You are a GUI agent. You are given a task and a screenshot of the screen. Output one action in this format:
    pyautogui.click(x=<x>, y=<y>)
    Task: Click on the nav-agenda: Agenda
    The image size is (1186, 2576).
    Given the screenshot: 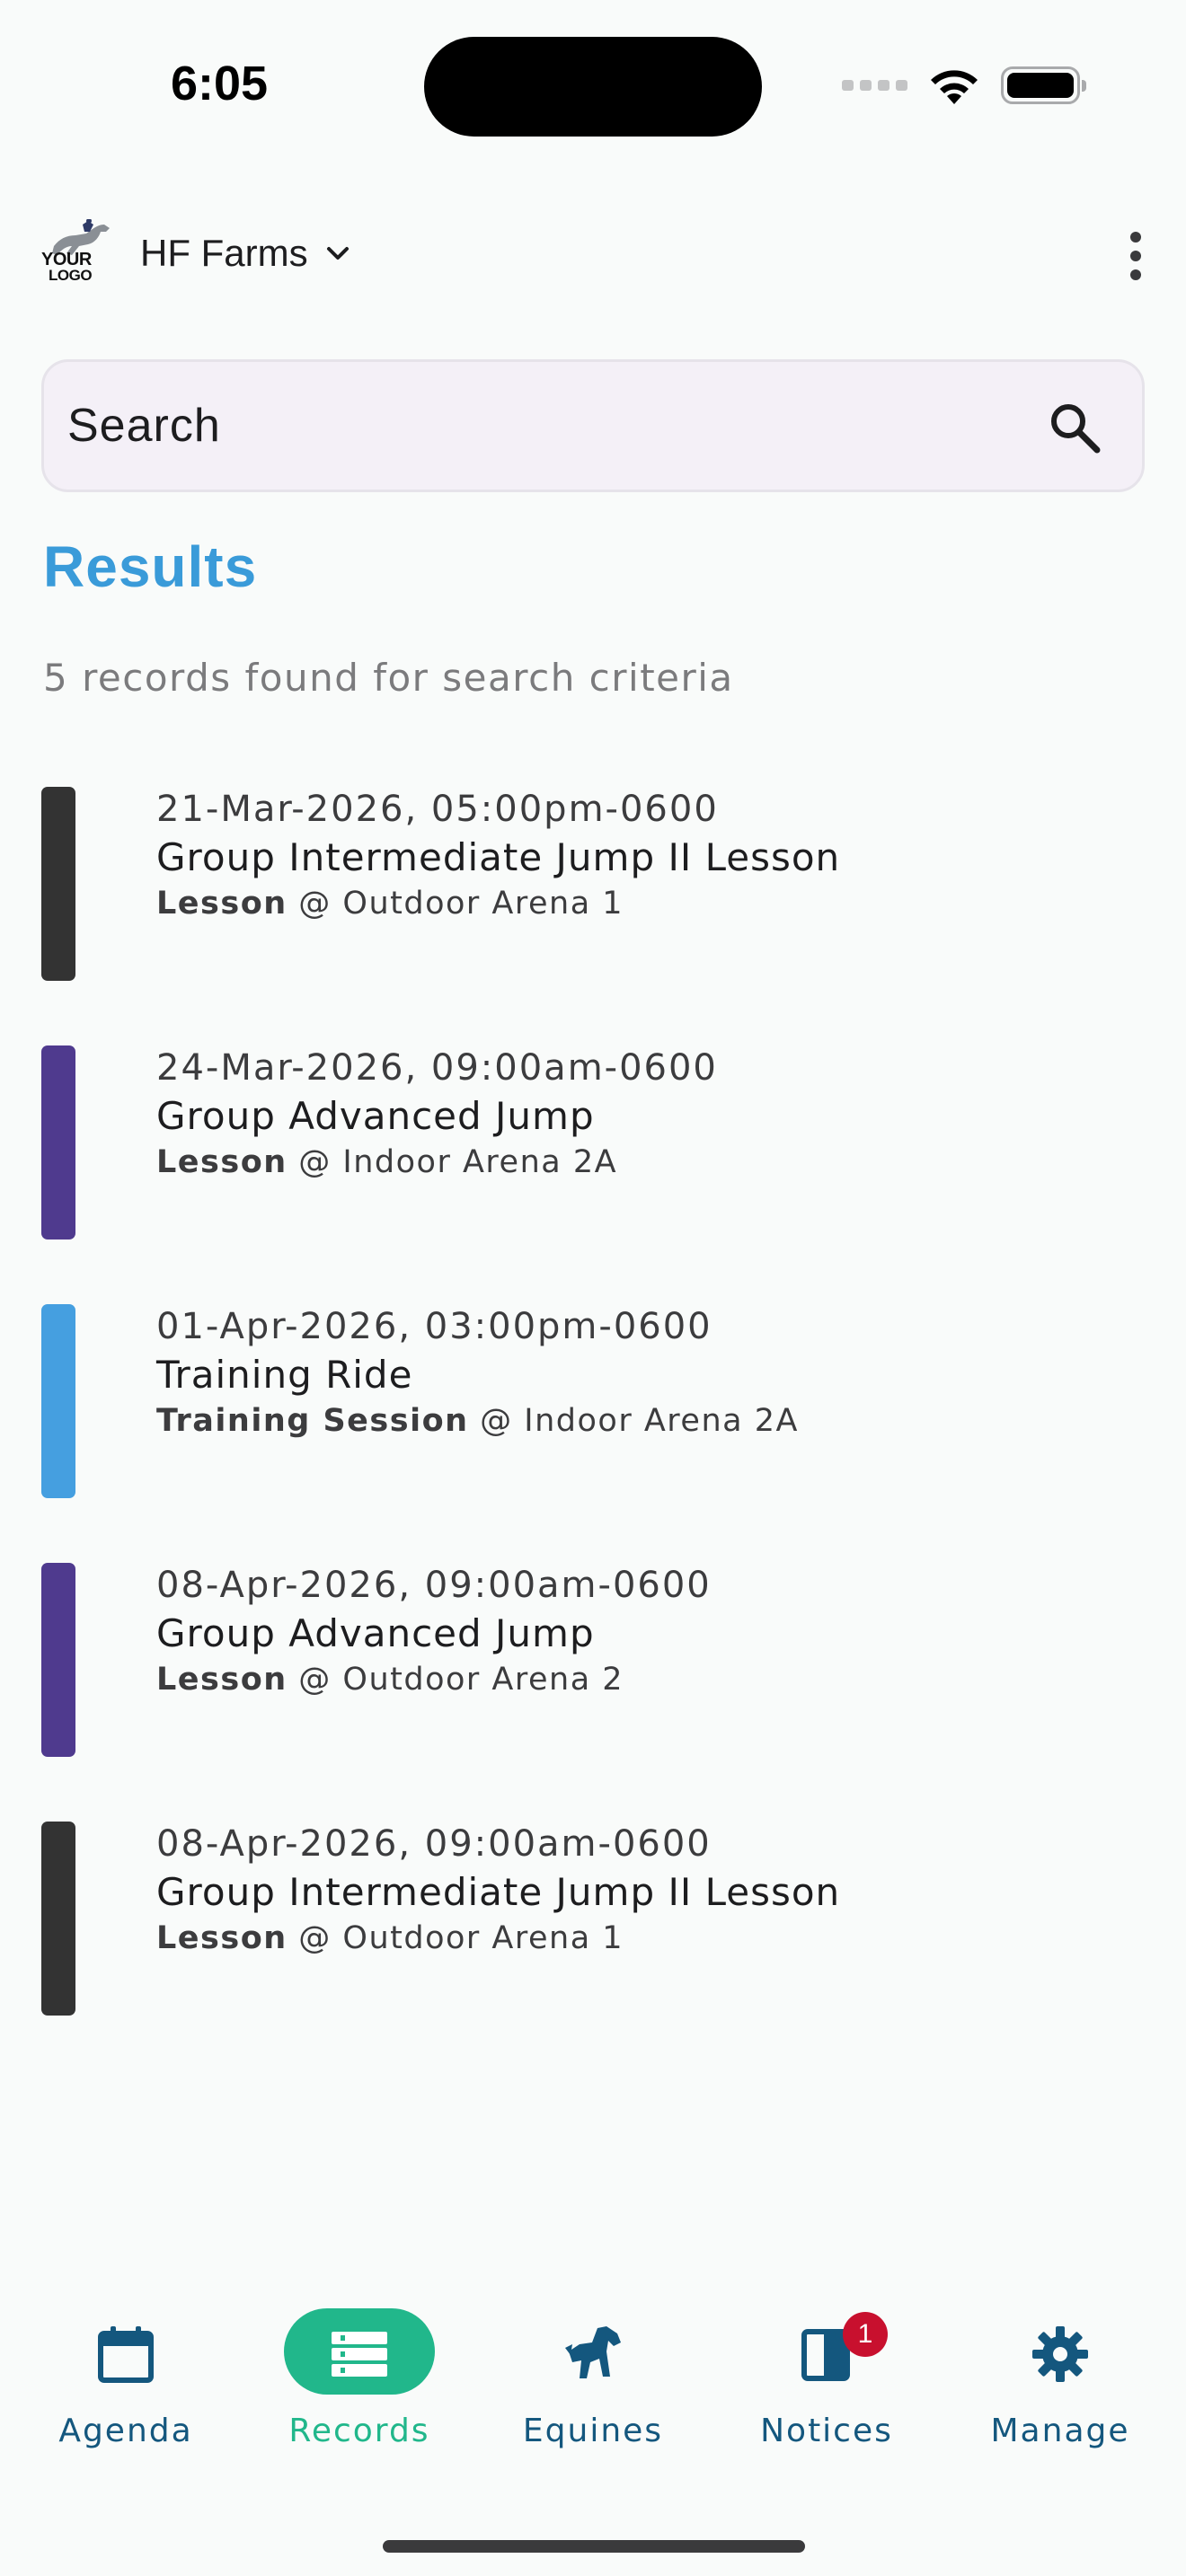 What is the action you would take?
    pyautogui.click(x=126, y=2375)
    